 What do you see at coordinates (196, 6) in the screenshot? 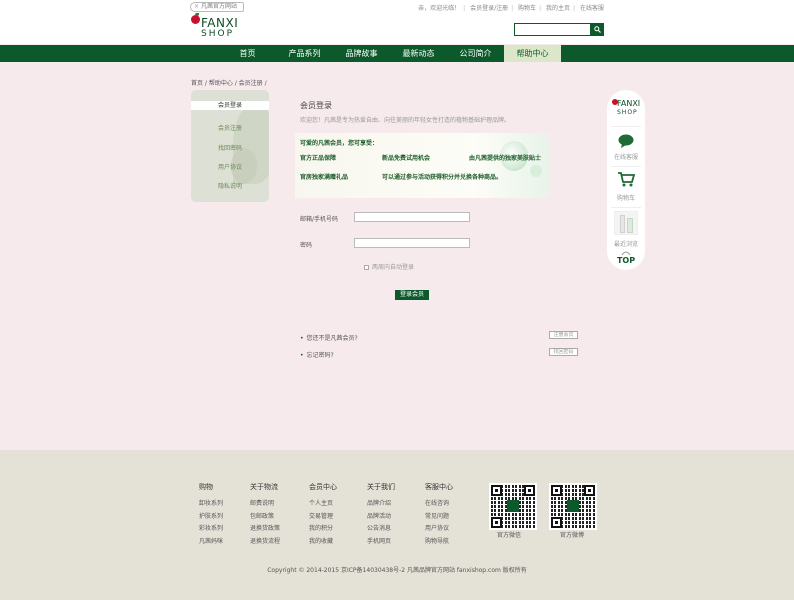
I see `close-icon: ×` at bounding box center [196, 6].